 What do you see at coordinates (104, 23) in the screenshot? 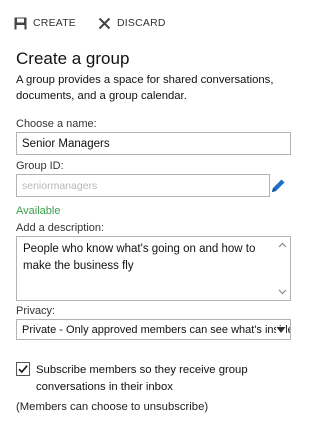
I see `close-icon` at bounding box center [104, 23].